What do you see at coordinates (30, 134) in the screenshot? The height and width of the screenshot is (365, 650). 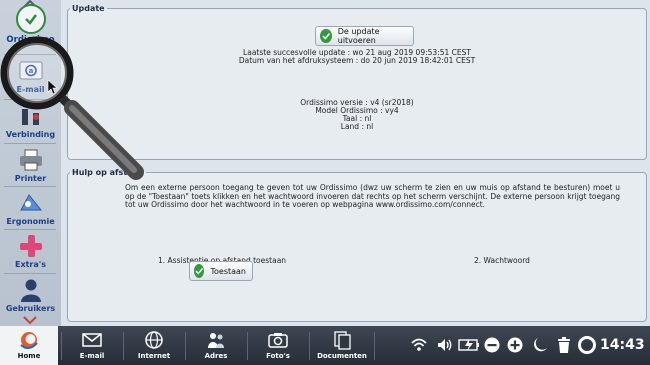 I see `sidebar-item-label: Verbinding` at bounding box center [30, 134].